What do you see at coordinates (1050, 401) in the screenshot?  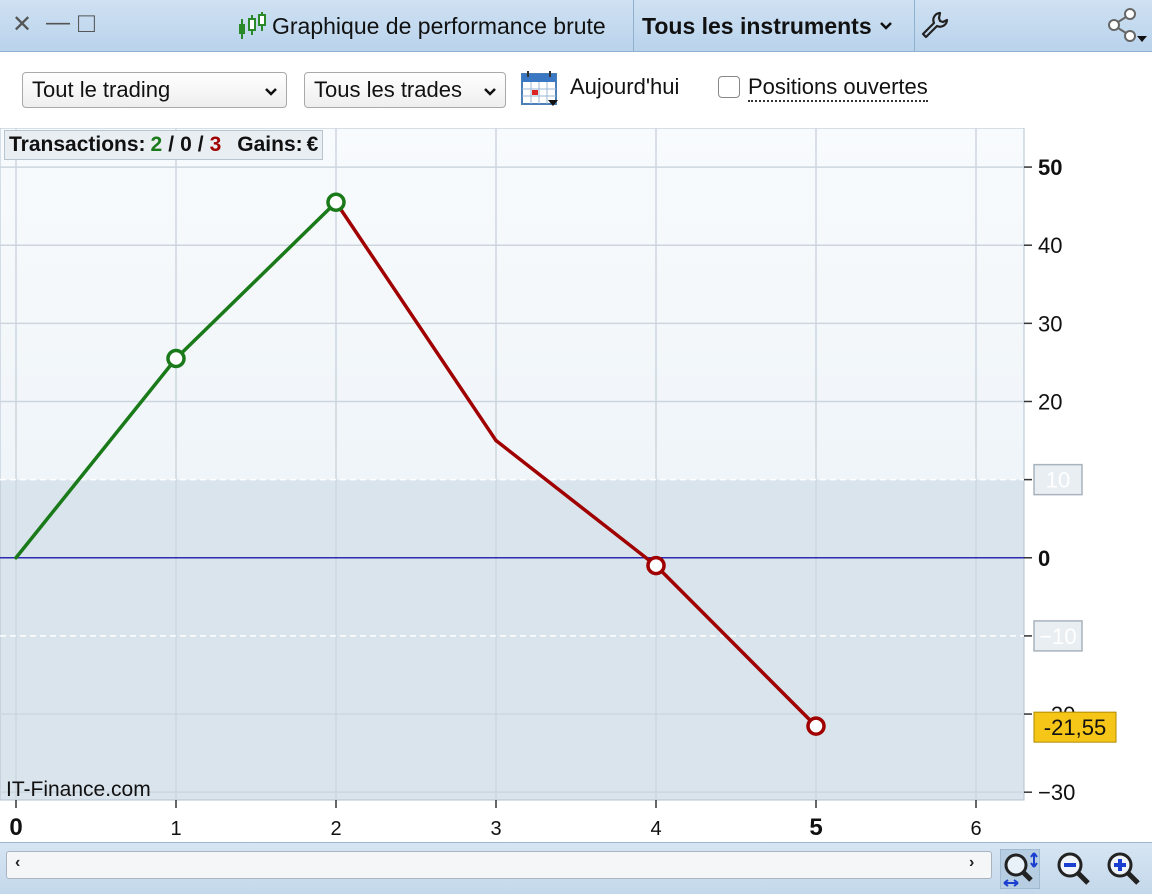 I see `y-tick-label: 20` at bounding box center [1050, 401].